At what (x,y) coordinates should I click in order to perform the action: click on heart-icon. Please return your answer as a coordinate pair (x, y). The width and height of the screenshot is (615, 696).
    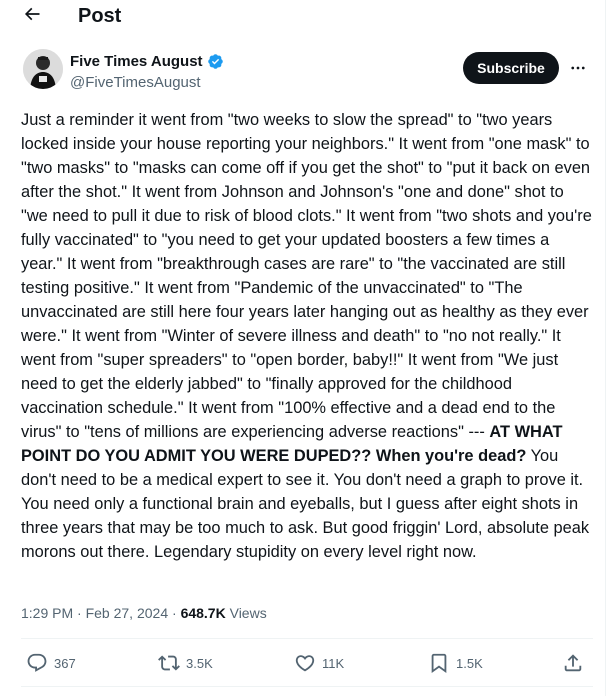
    Looking at the image, I should click on (305, 663).